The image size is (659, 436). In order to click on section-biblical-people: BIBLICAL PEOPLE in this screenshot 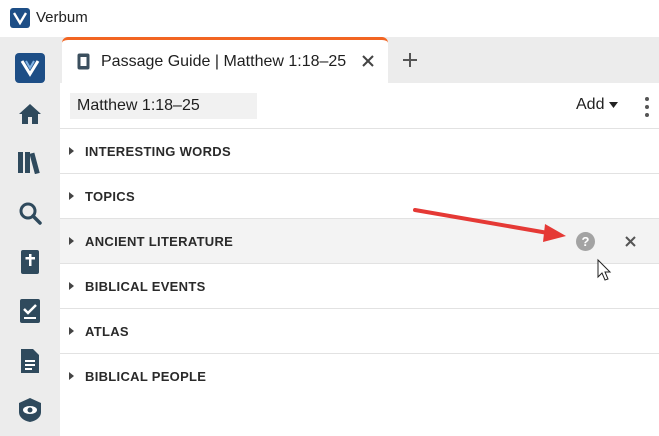, I will do `click(359, 375)`.